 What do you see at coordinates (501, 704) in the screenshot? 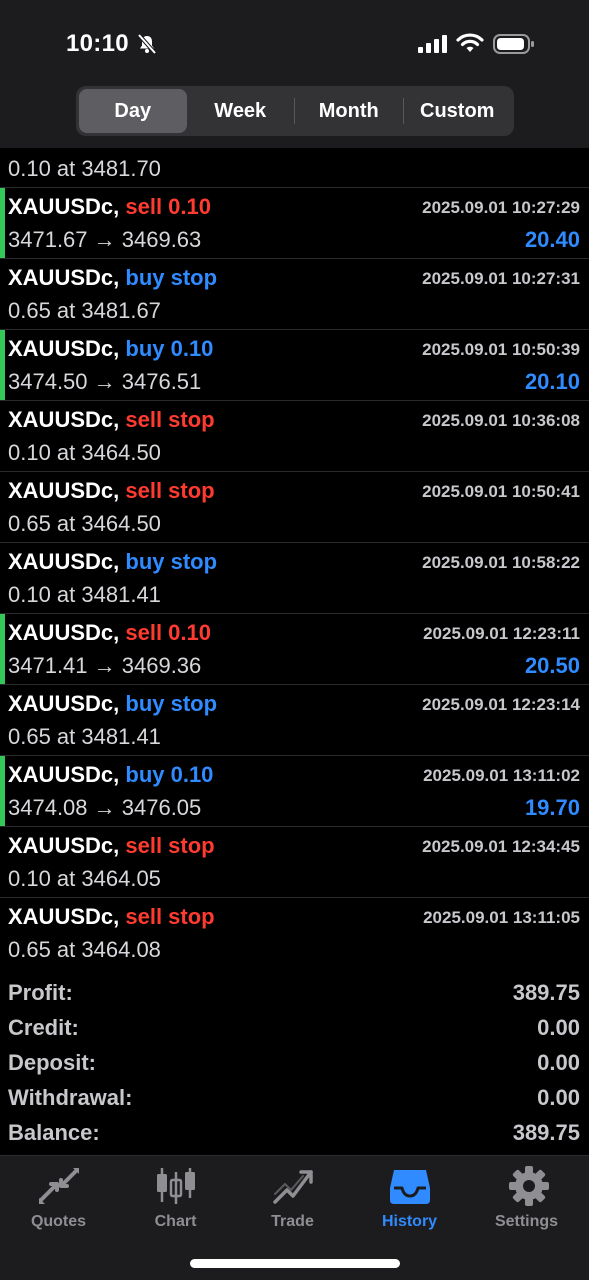
I see `order-time: 2025.09.01 12:23:14` at bounding box center [501, 704].